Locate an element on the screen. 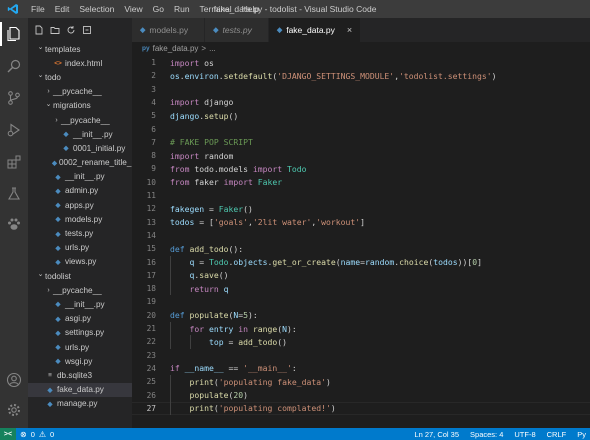  paw-icon is located at coordinates (14, 224).